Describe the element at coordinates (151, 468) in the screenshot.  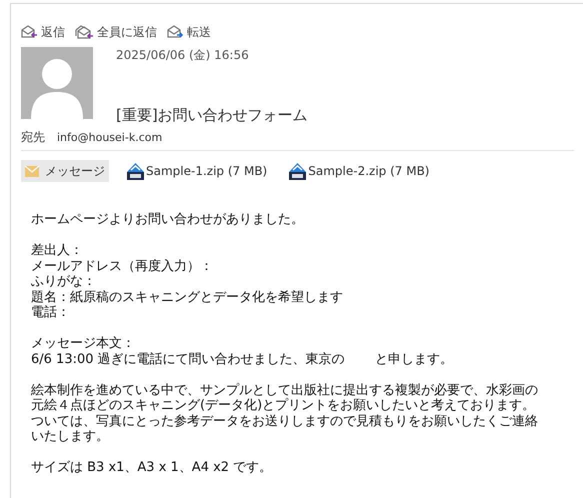
I see `body-text-line: サイズは B3 x1、A3 x 1、A4 x2 です。` at that location.